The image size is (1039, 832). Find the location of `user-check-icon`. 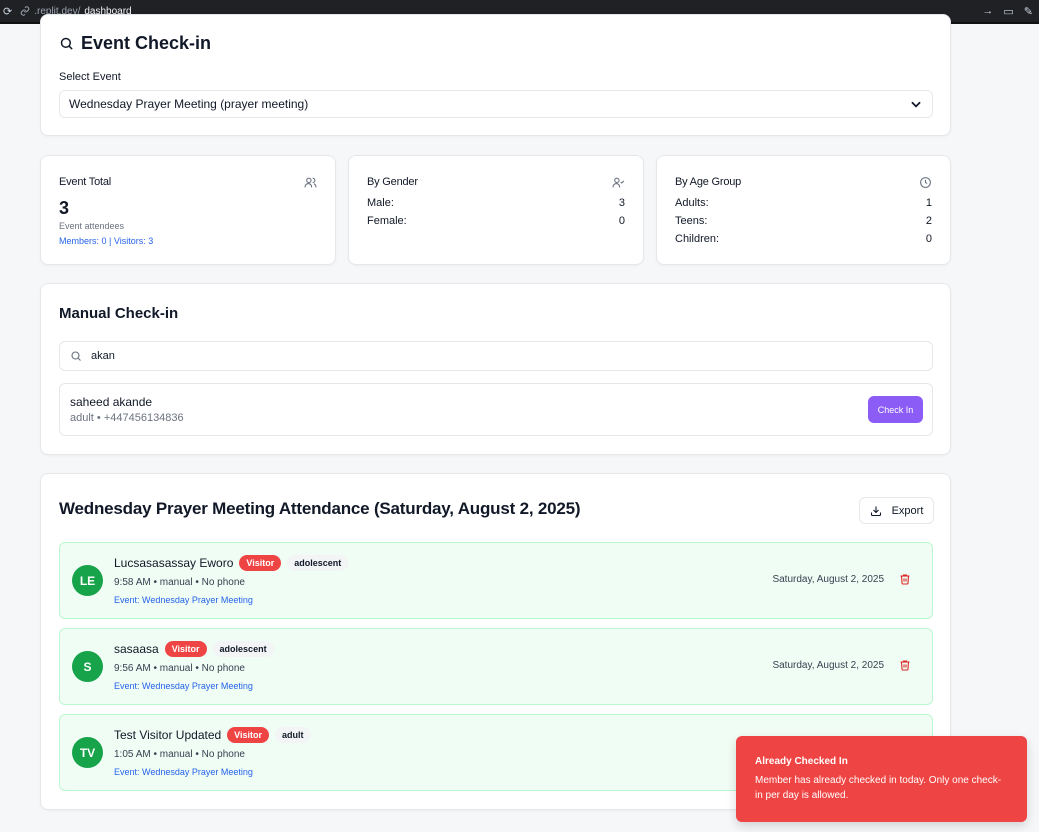

user-check-icon is located at coordinates (618, 185).